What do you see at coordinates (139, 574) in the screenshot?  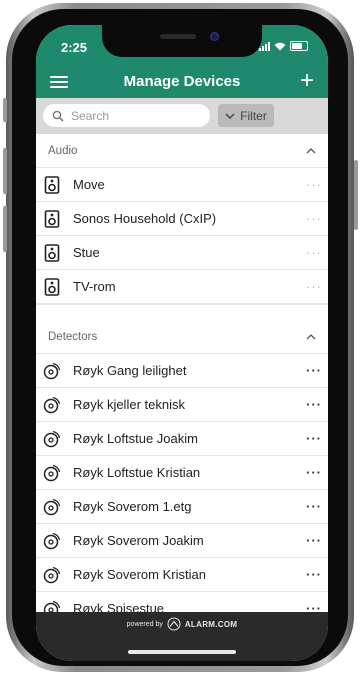 I see `device-name: Røyk Soverom Kristian` at bounding box center [139, 574].